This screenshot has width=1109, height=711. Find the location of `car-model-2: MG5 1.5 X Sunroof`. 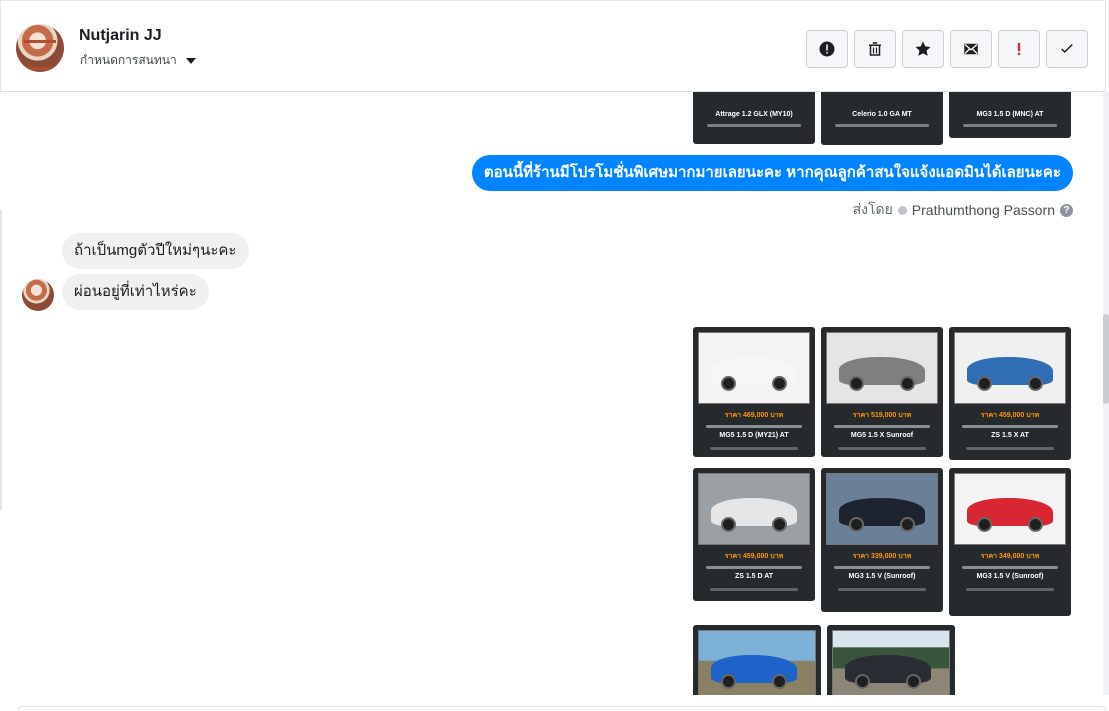

car-model-2: MG5 1.5 X Sunroof is located at coordinates (882, 435).